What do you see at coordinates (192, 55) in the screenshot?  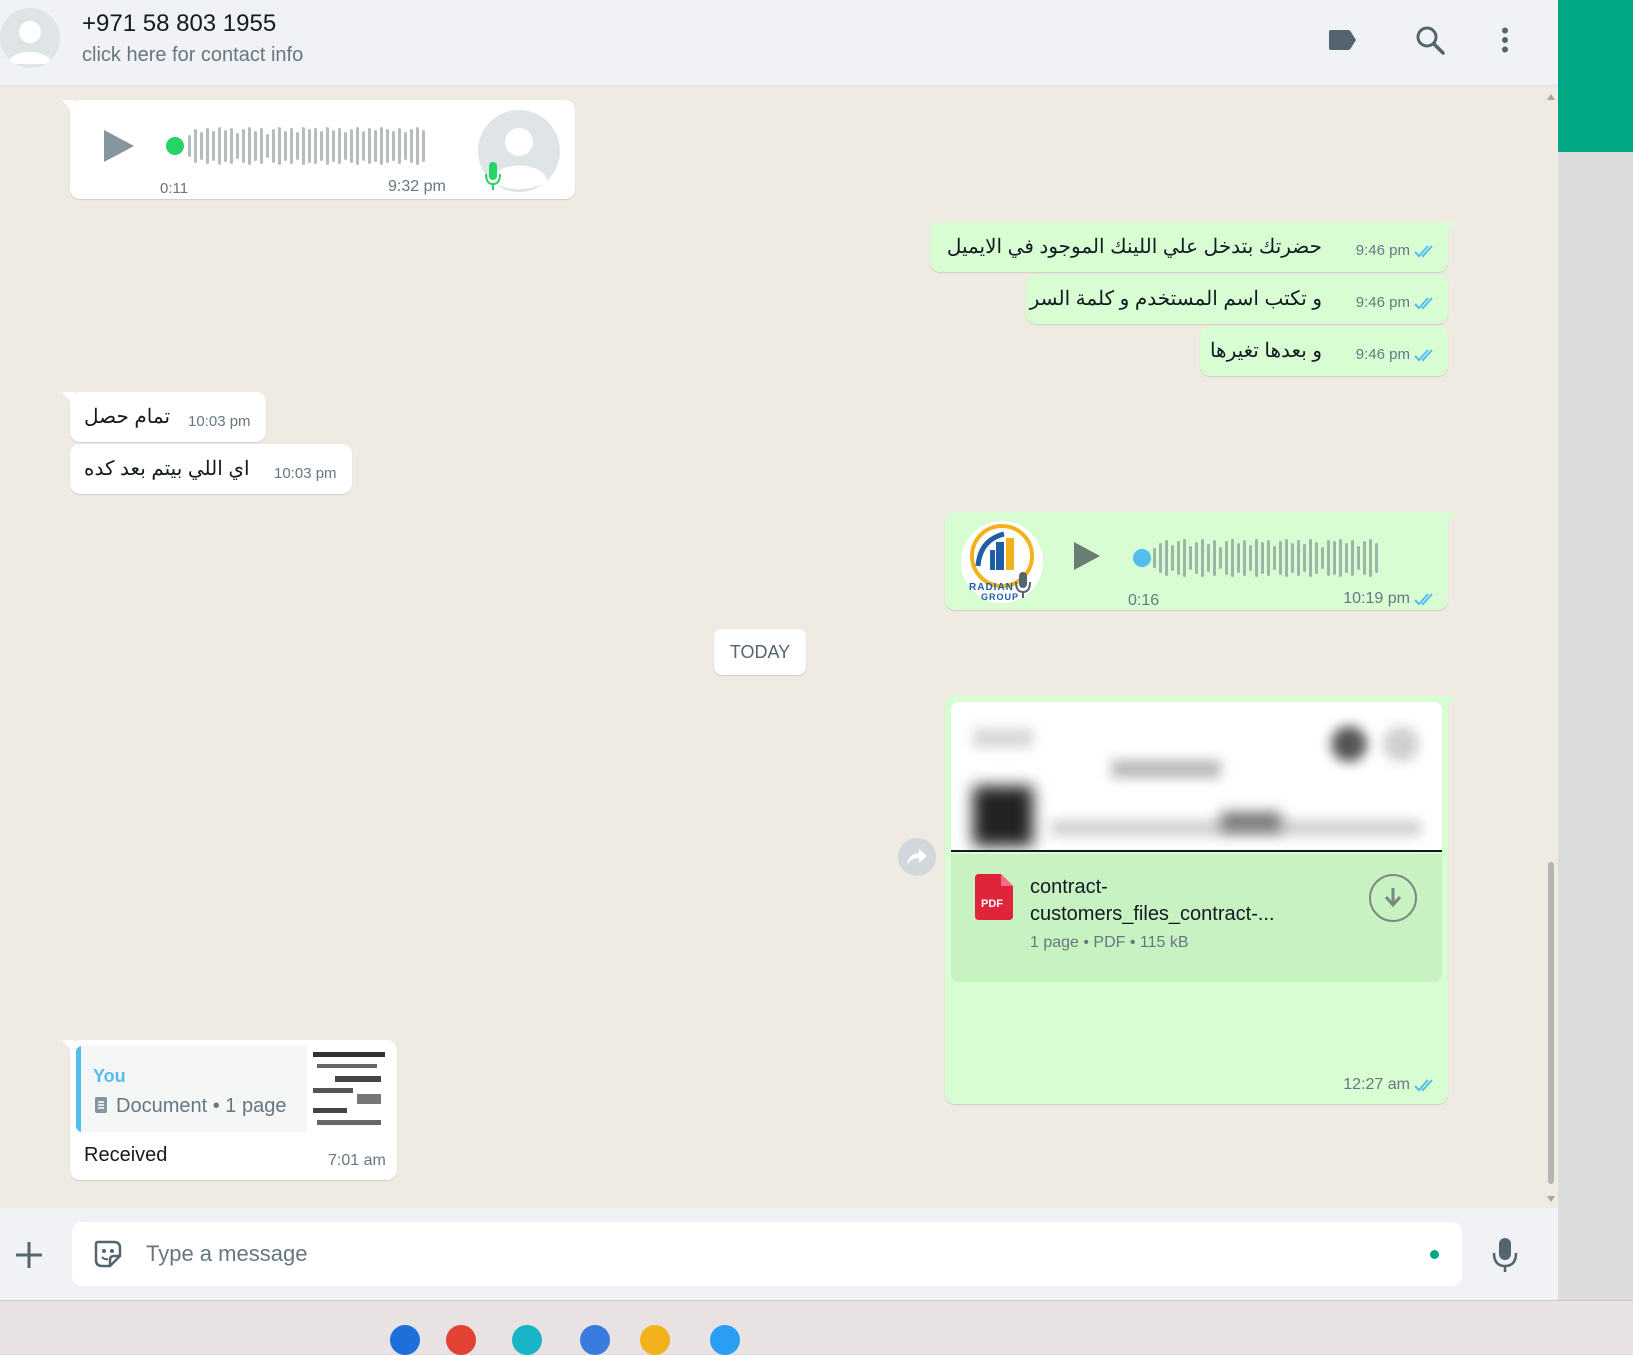 I see `contact-info-link: click here for contact info` at bounding box center [192, 55].